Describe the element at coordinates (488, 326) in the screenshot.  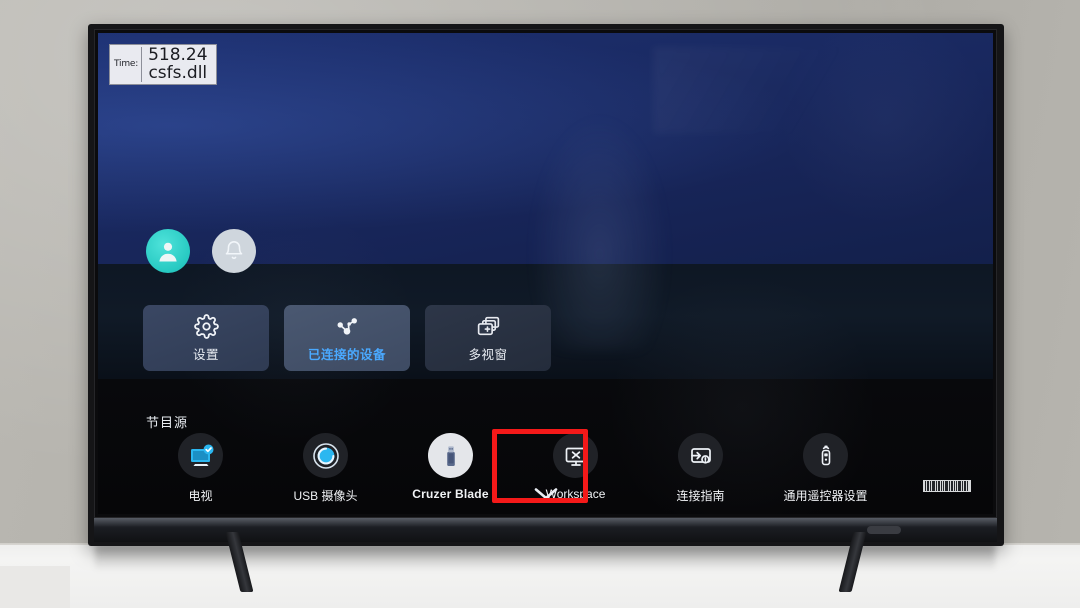
I see `multi-window-icon` at that location.